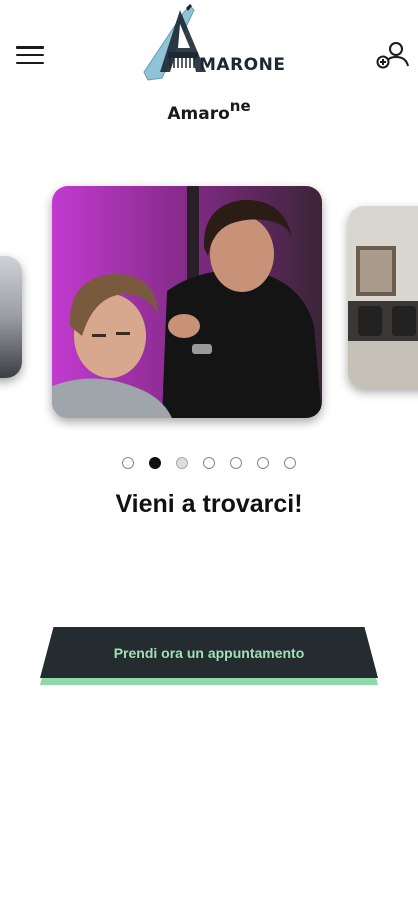  I want to click on carousel-pagination, so click(209, 463).